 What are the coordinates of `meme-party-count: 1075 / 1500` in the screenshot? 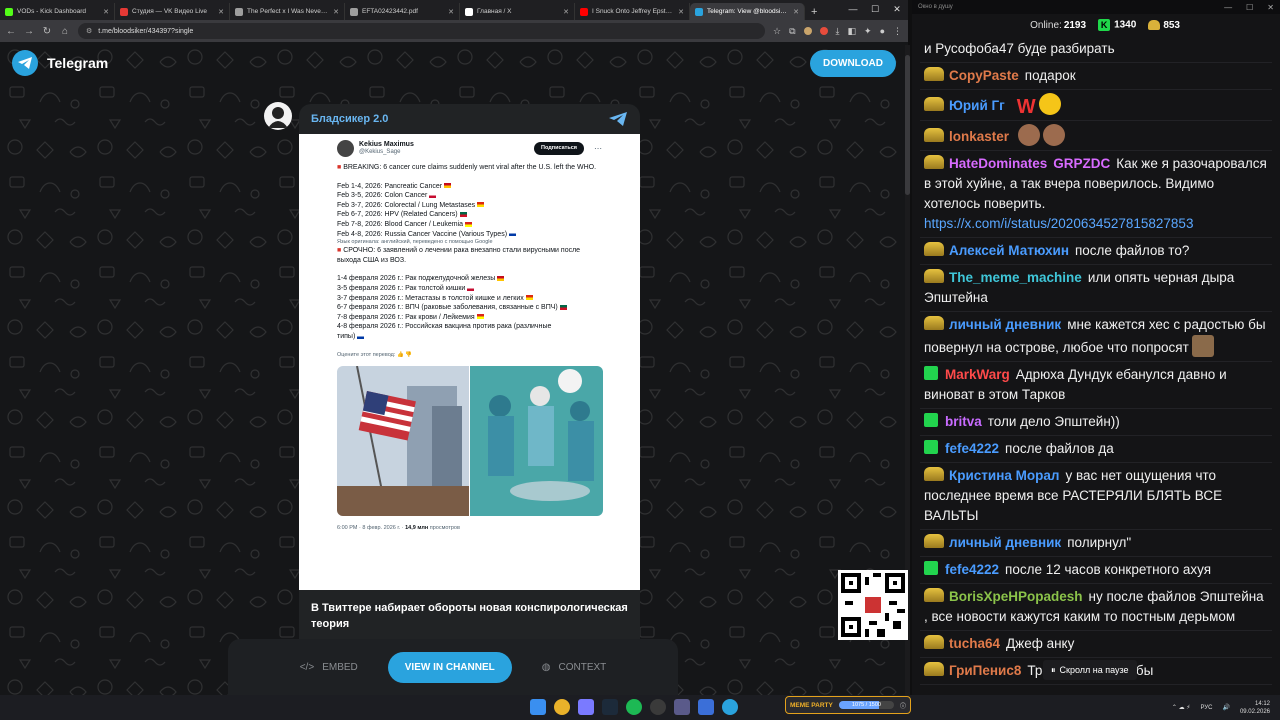 It's located at (866, 705).